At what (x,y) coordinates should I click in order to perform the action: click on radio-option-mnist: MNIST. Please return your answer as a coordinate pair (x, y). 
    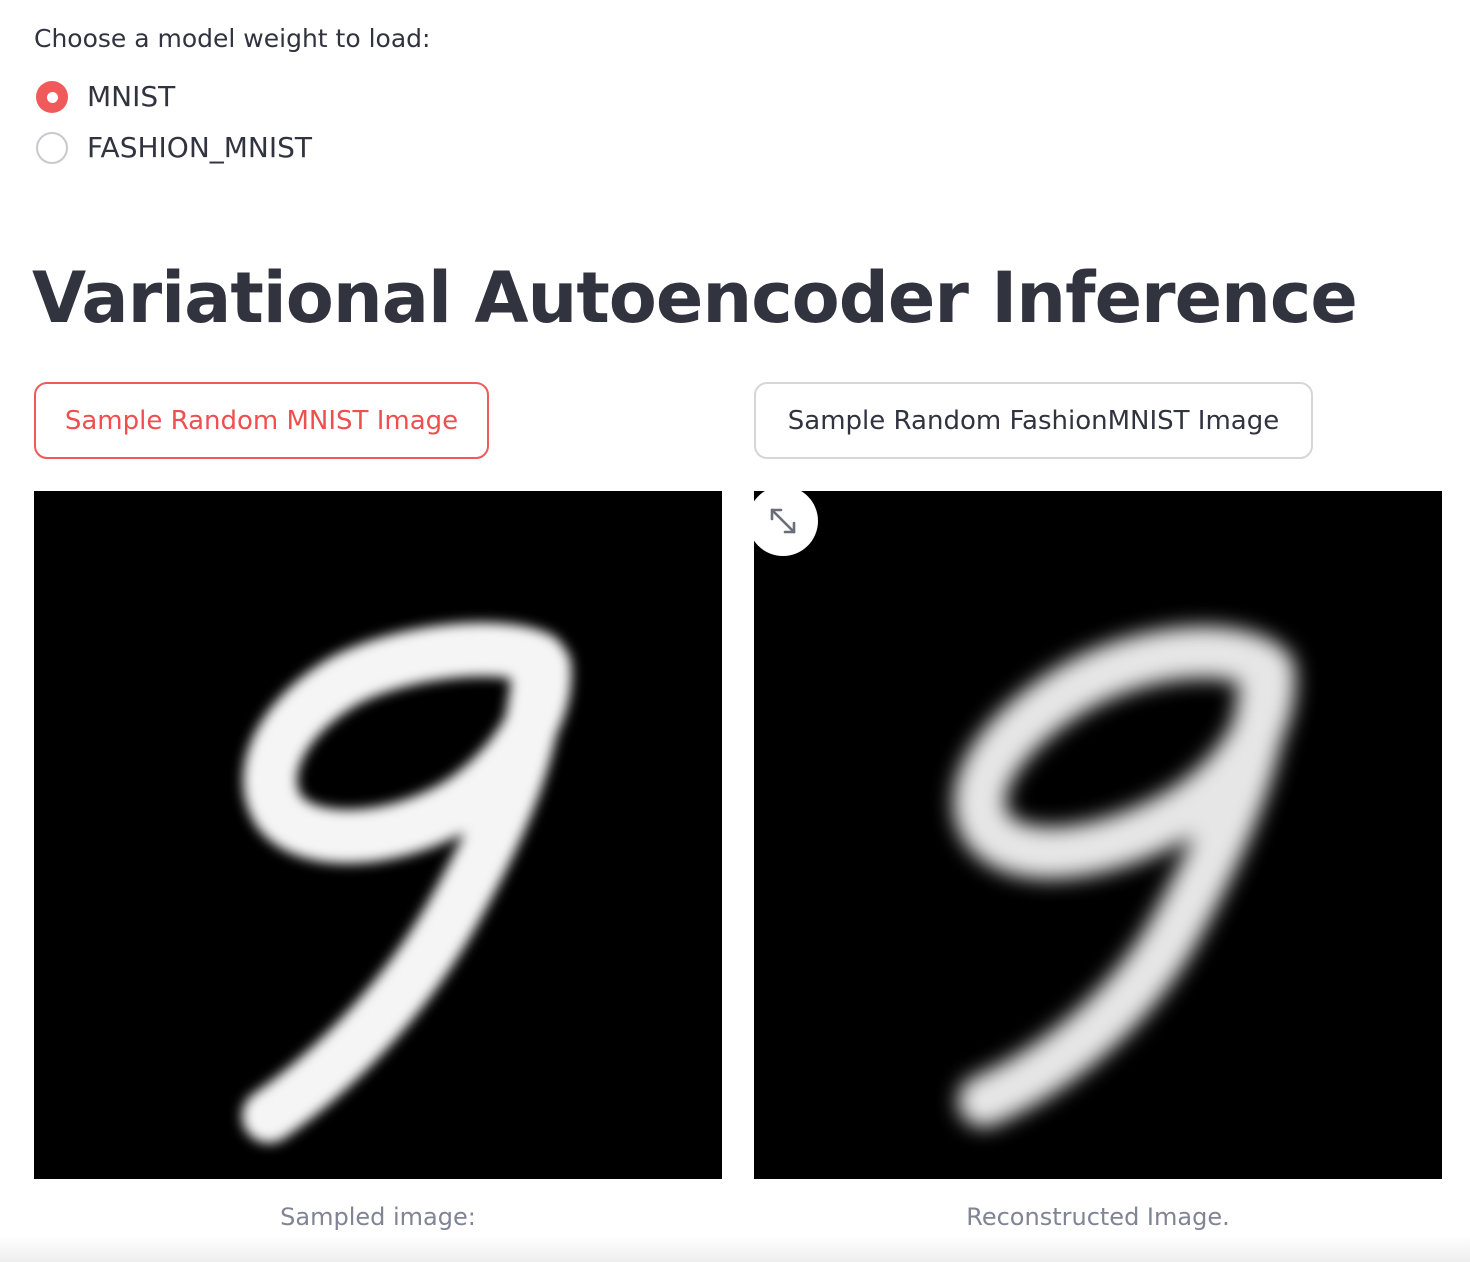
    Looking at the image, I should click on (105, 97).